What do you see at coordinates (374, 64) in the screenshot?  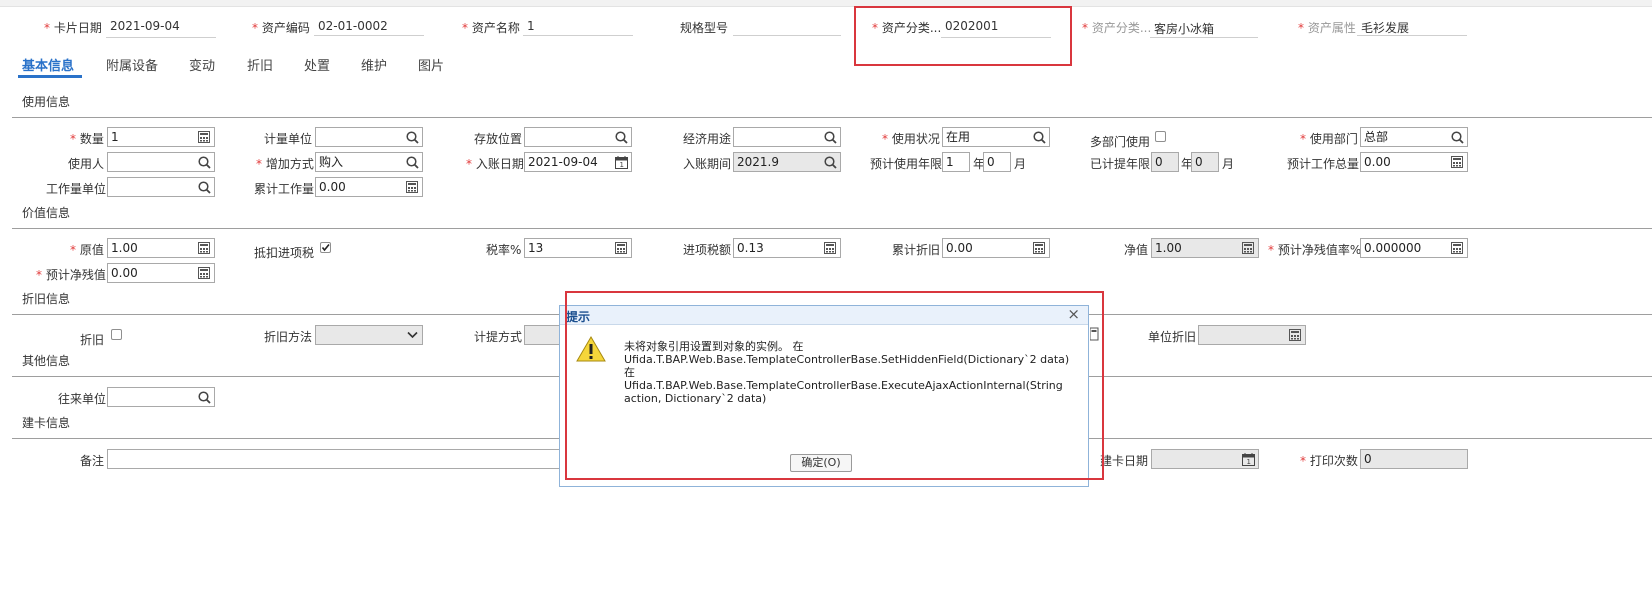 I see `tab-maintenance: 维护` at bounding box center [374, 64].